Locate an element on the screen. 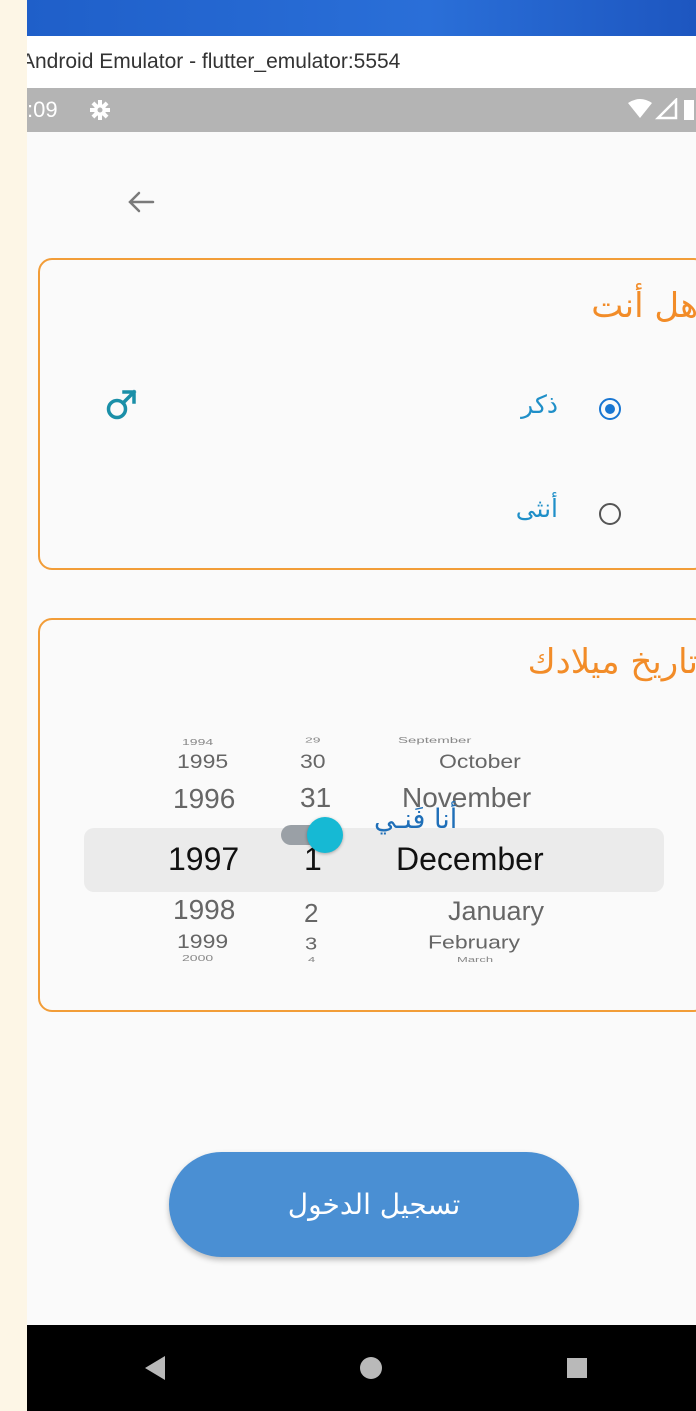 The width and height of the screenshot is (696, 1411). month-item: February is located at coordinates (474, 942).